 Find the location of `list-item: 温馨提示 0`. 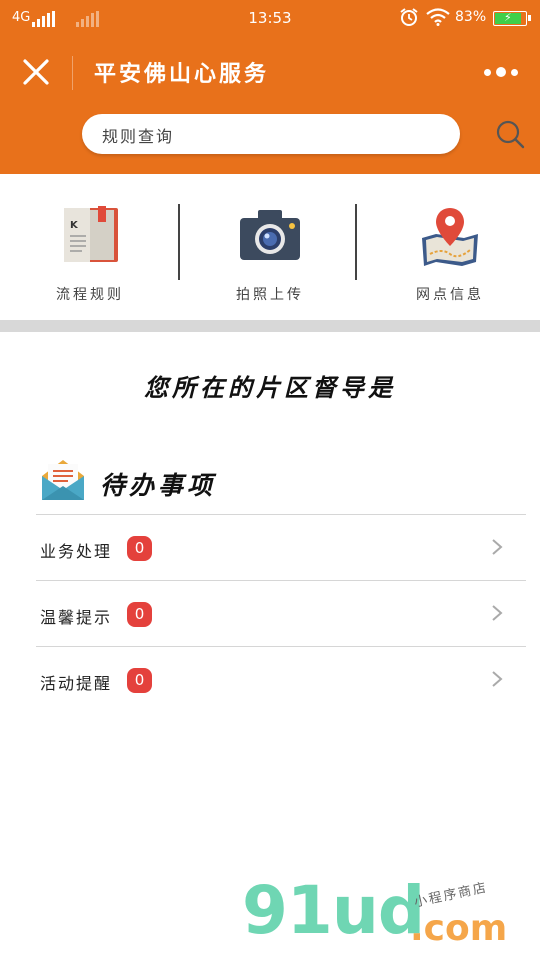

list-item: 温馨提示 0 is located at coordinates (281, 613).